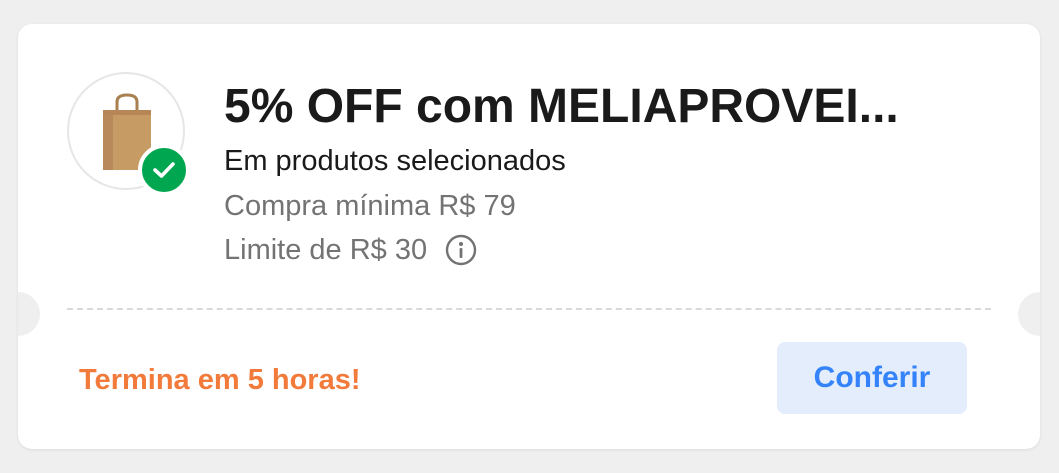  I want to click on minimum-purchase: Compra mínima R$ 79, so click(370, 206).